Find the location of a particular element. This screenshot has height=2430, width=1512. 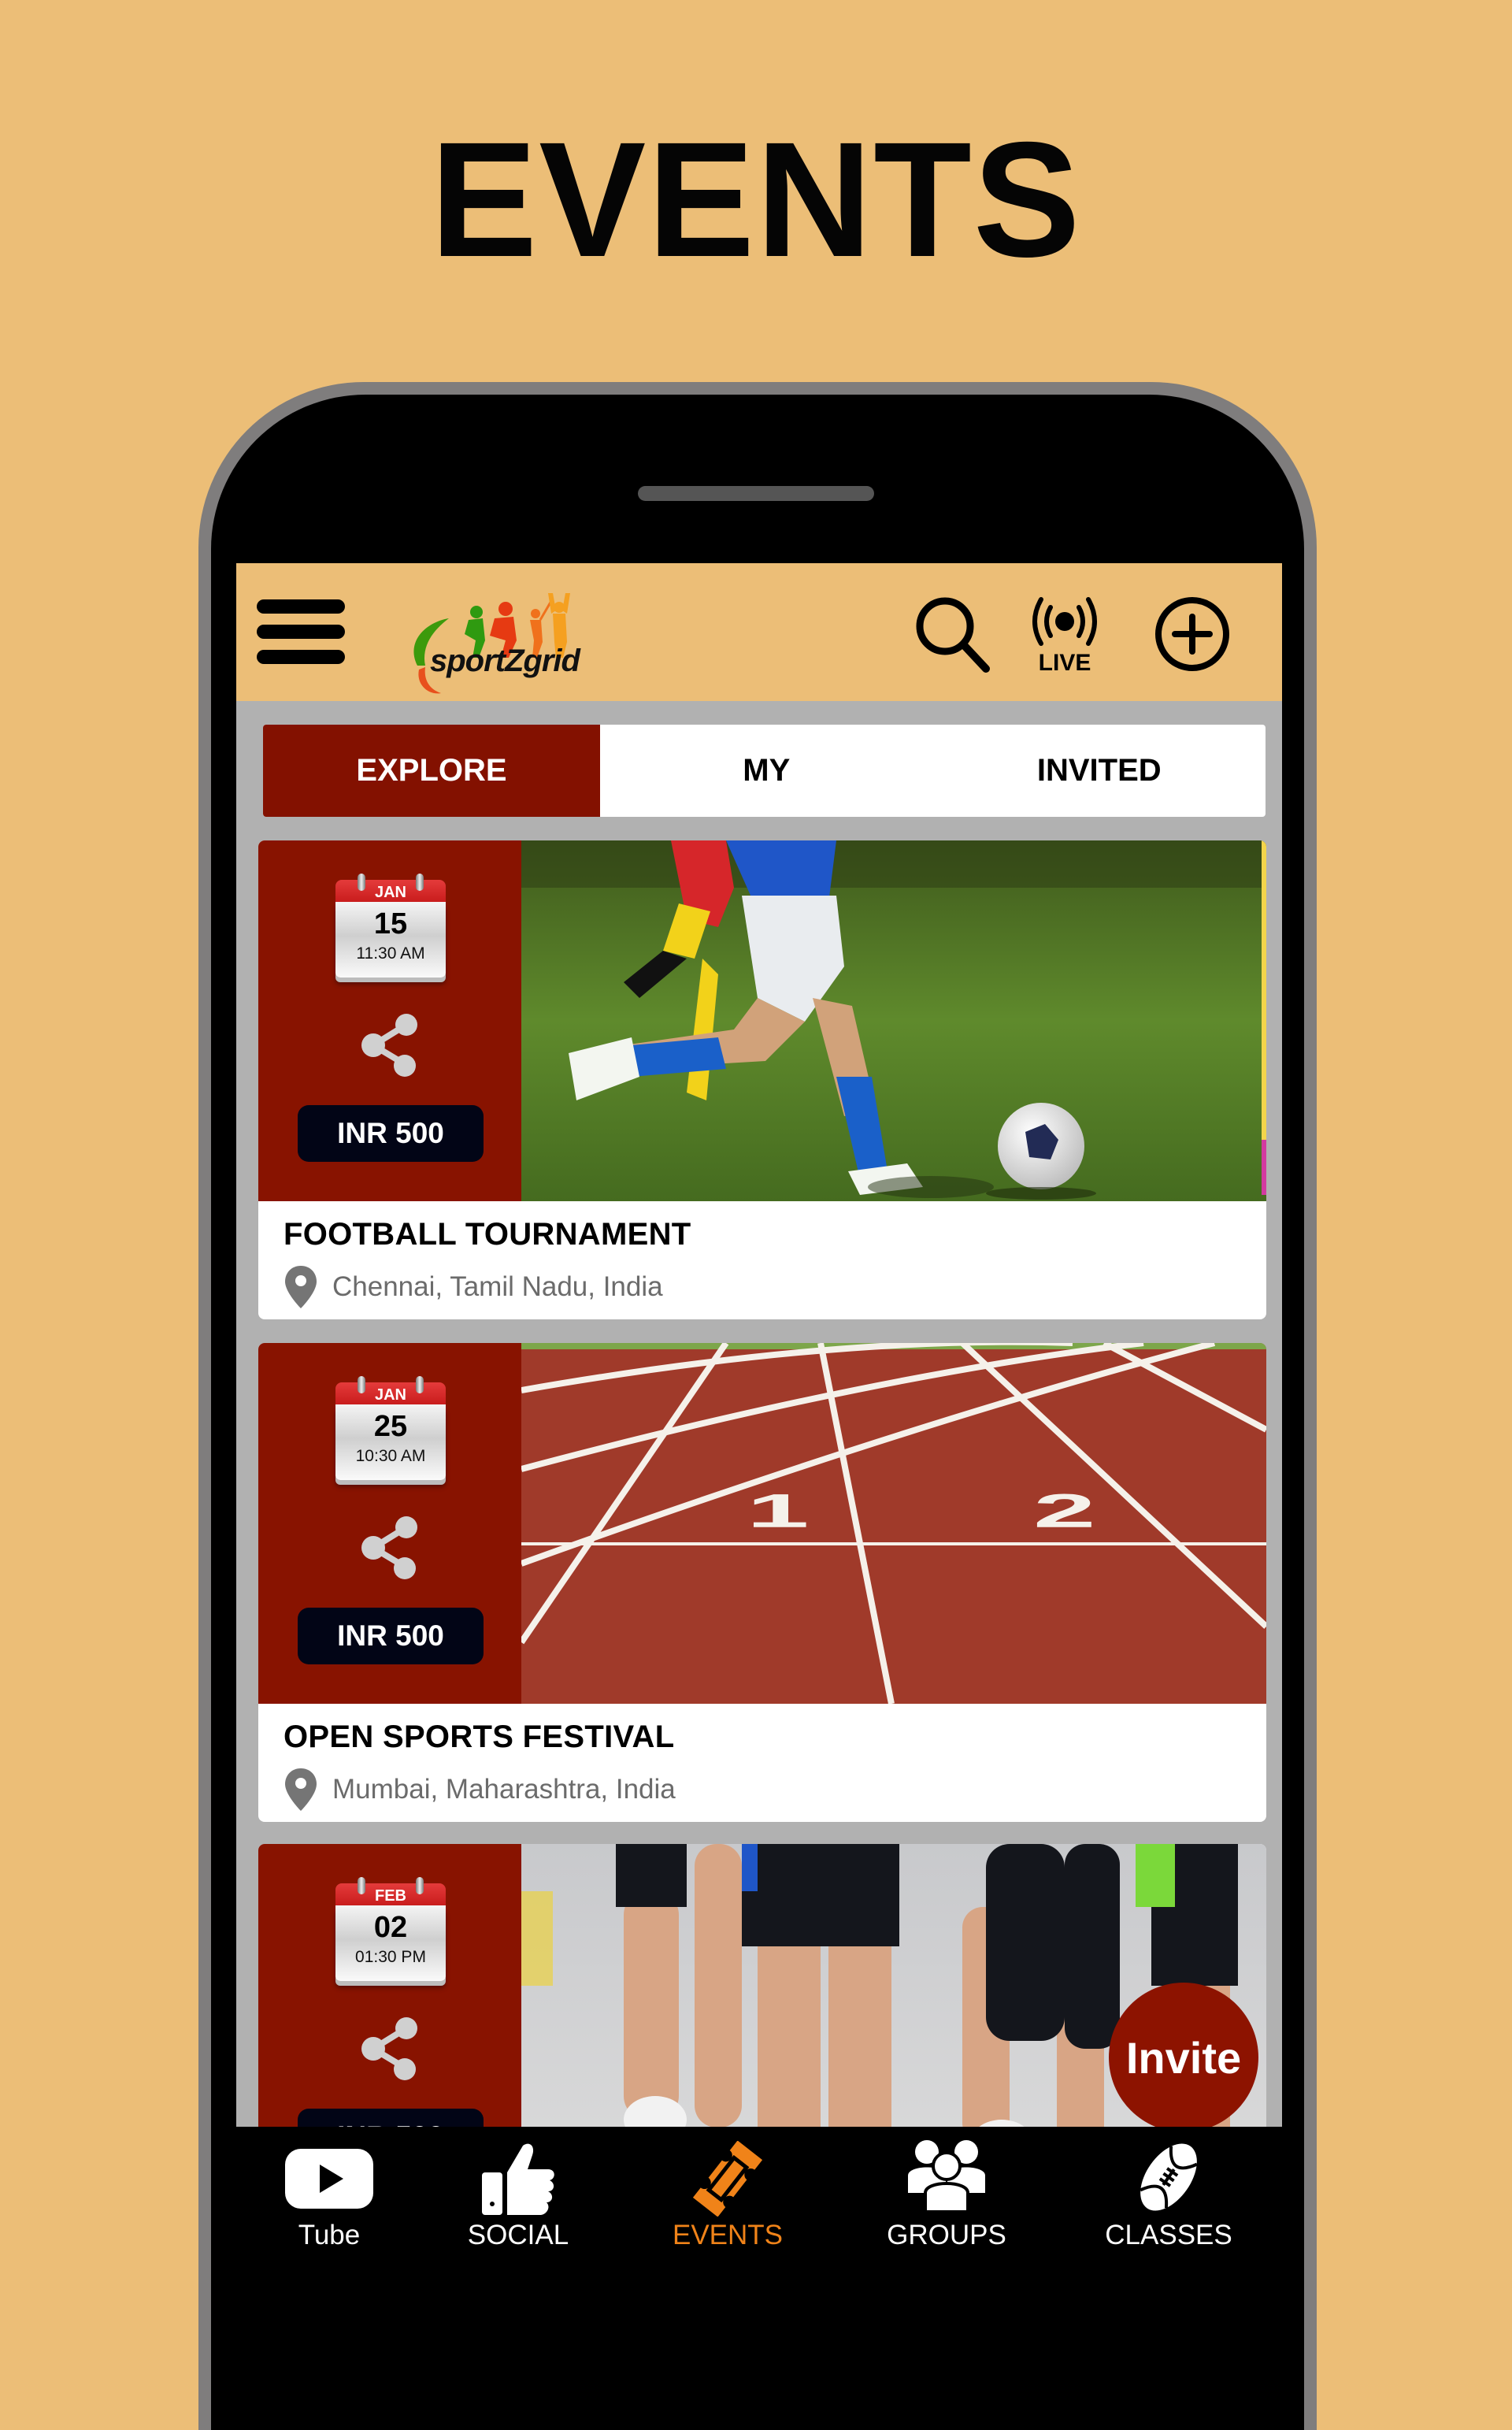

nav-groups: GROUPS is located at coordinates (946, 2198).